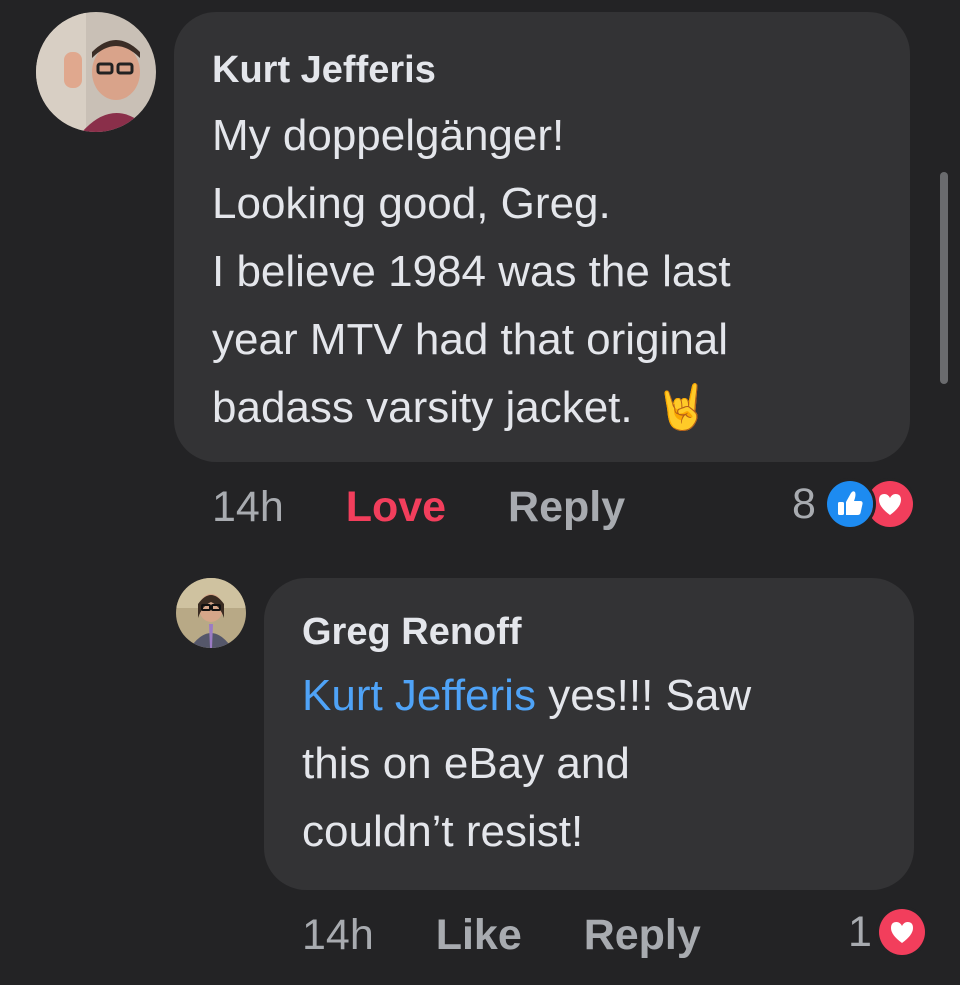  What do you see at coordinates (466, 763) in the screenshot?
I see `reply-text-line: this on eBay and` at bounding box center [466, 763].